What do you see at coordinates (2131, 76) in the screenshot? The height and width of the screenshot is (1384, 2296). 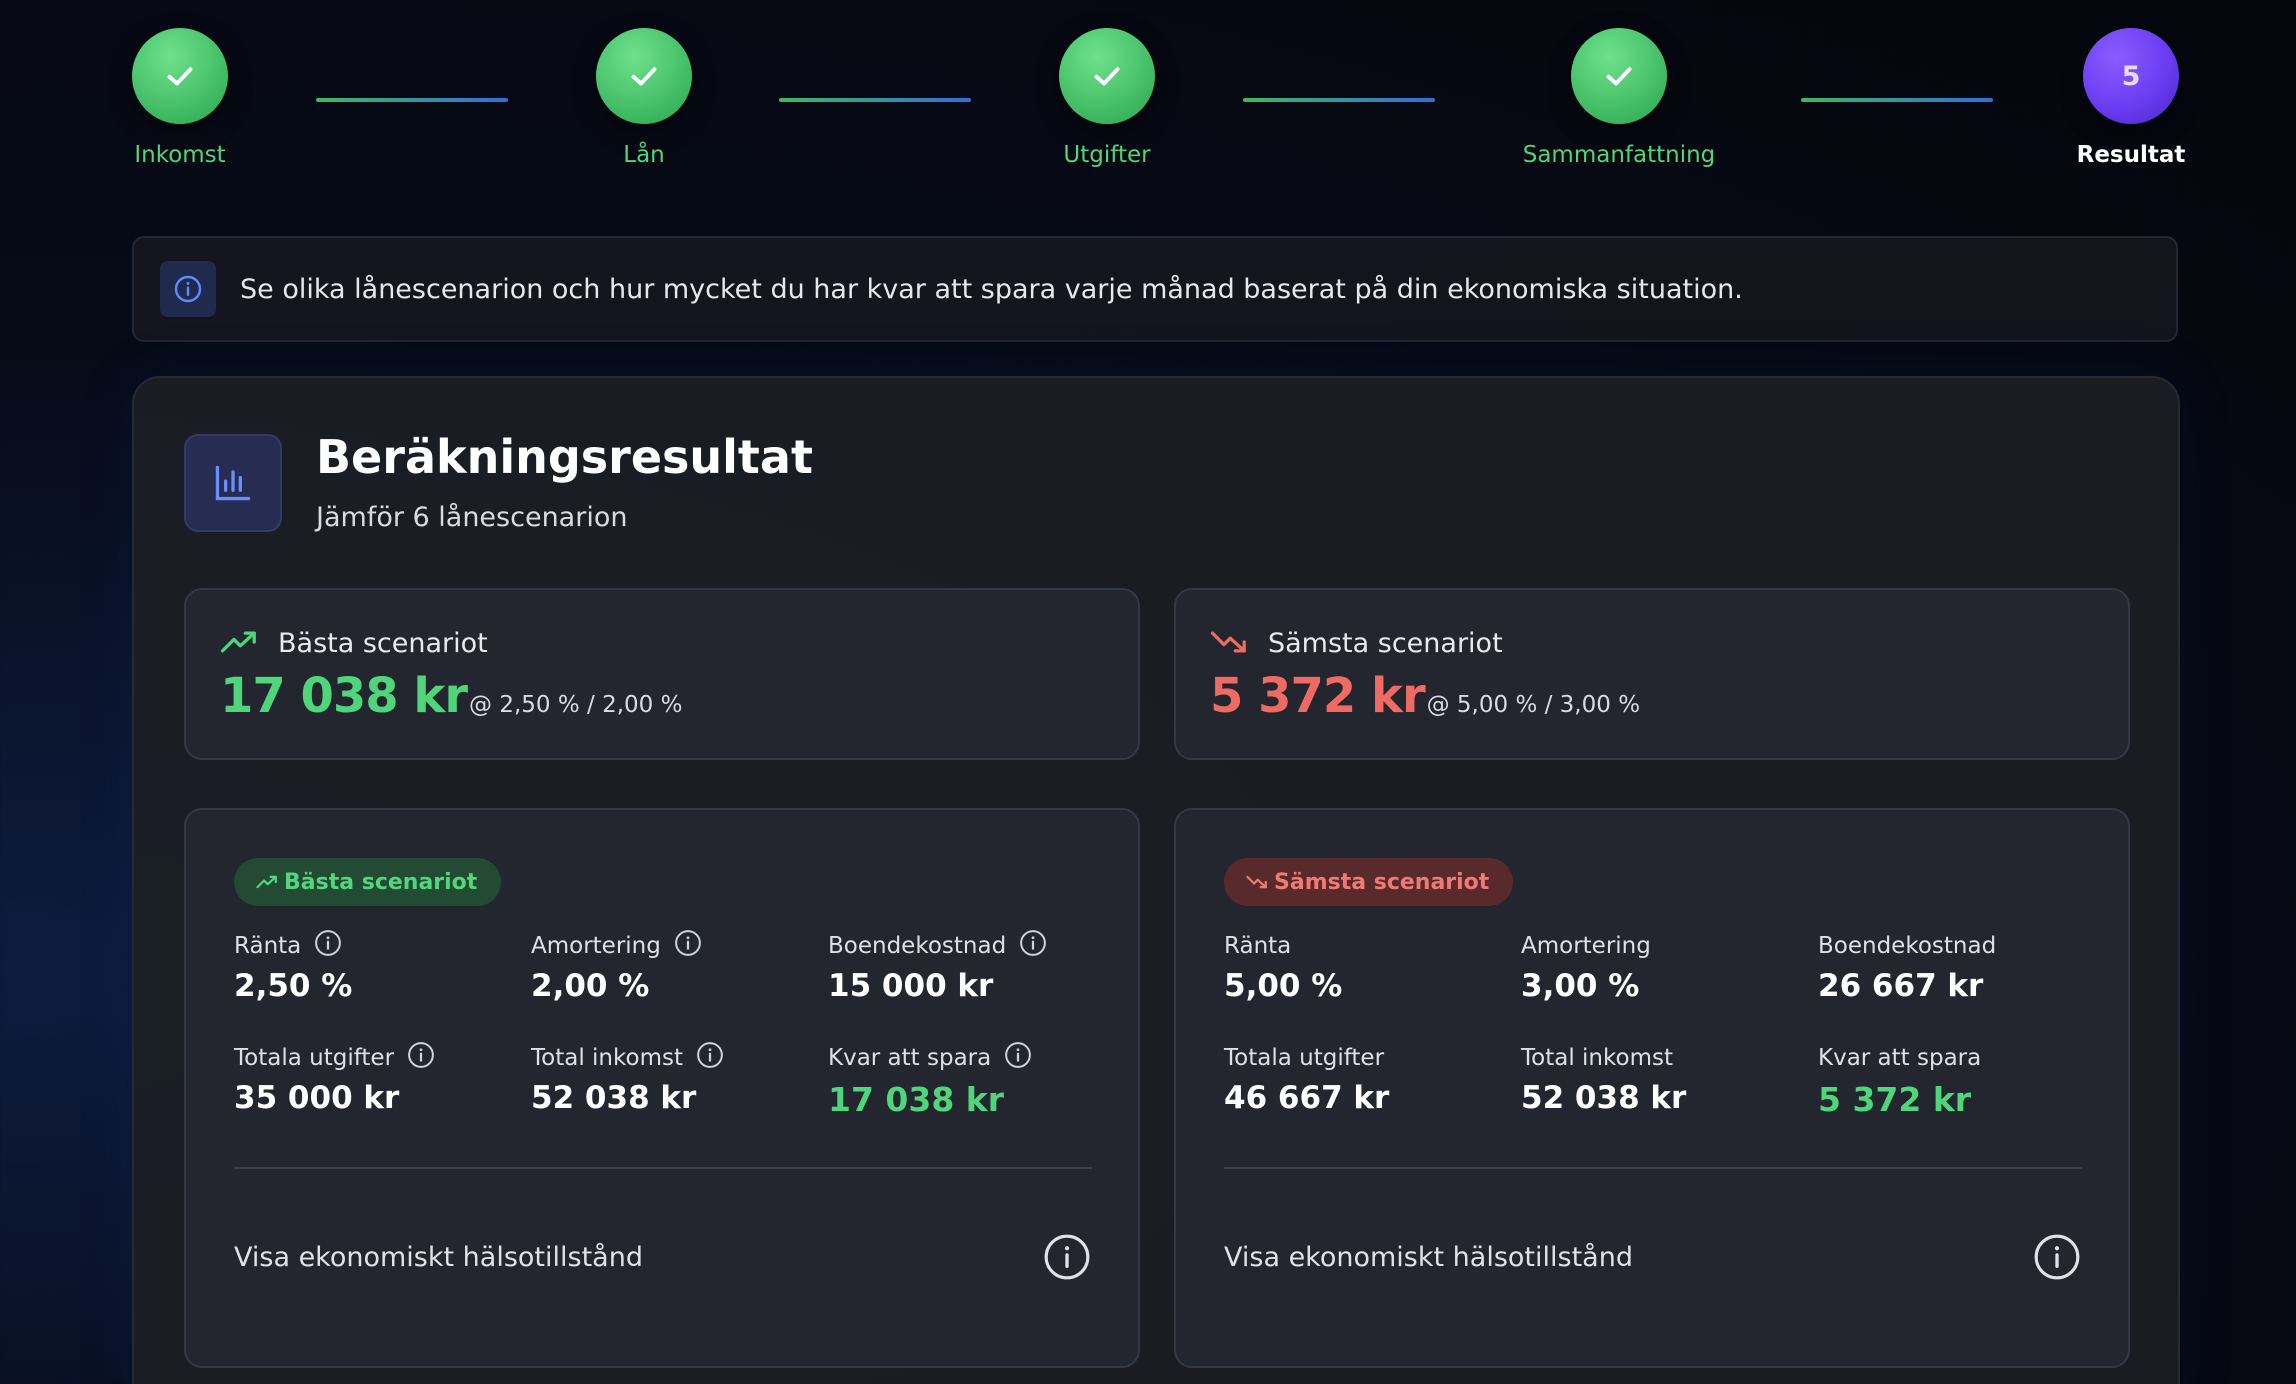 I see `step-number: 5` at bounding box center [2131, 76].